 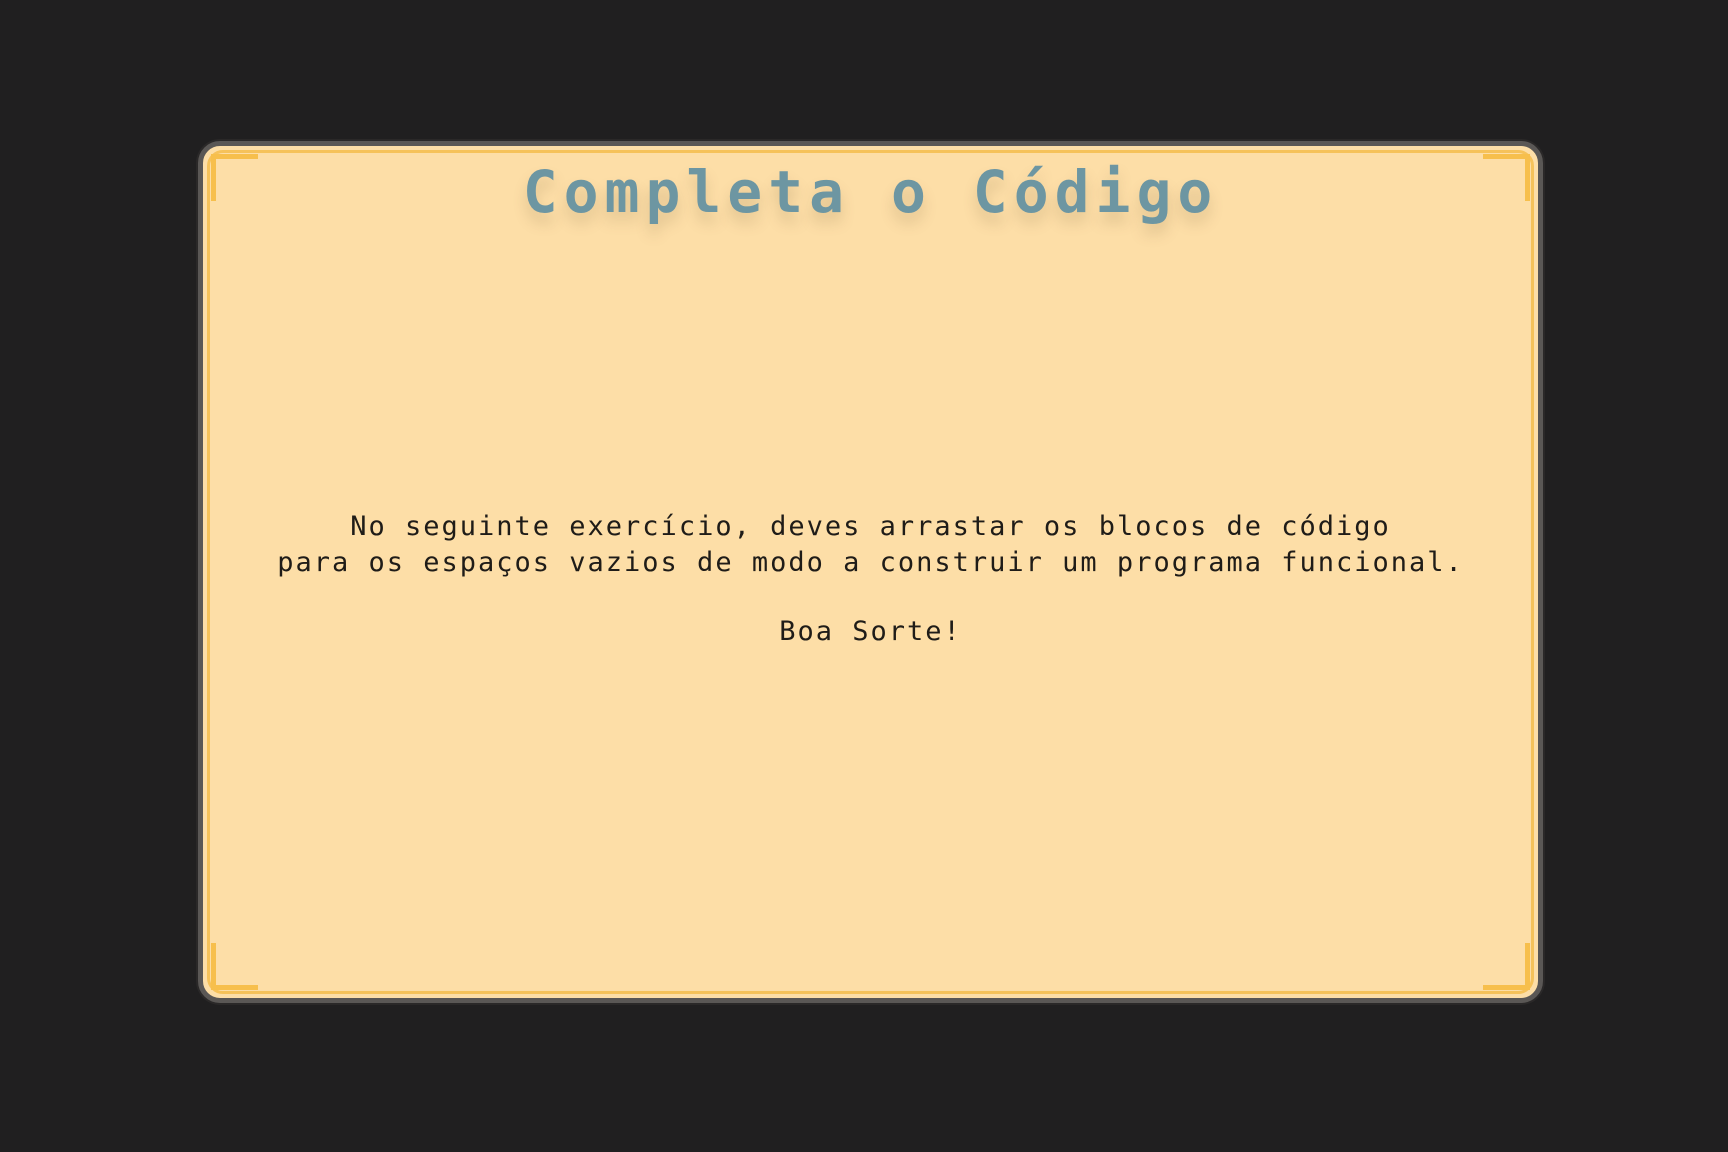 I want to click on corner-ornament-bottom-right, so click(x=1506, y=966).